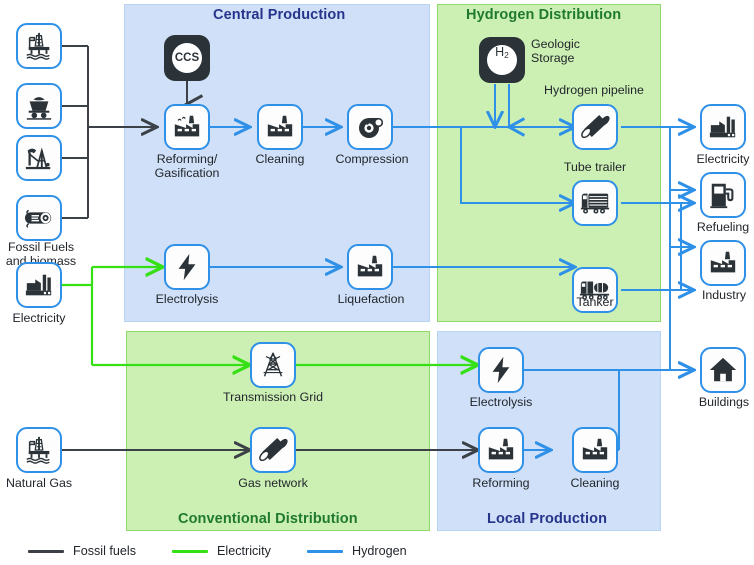 The width and height of the screenshot is (754, 565). What do you see at coordinates (39, 318) in the screenshot?
I see `source-label-electricity: Electricity` at bounding box center [39, 318].